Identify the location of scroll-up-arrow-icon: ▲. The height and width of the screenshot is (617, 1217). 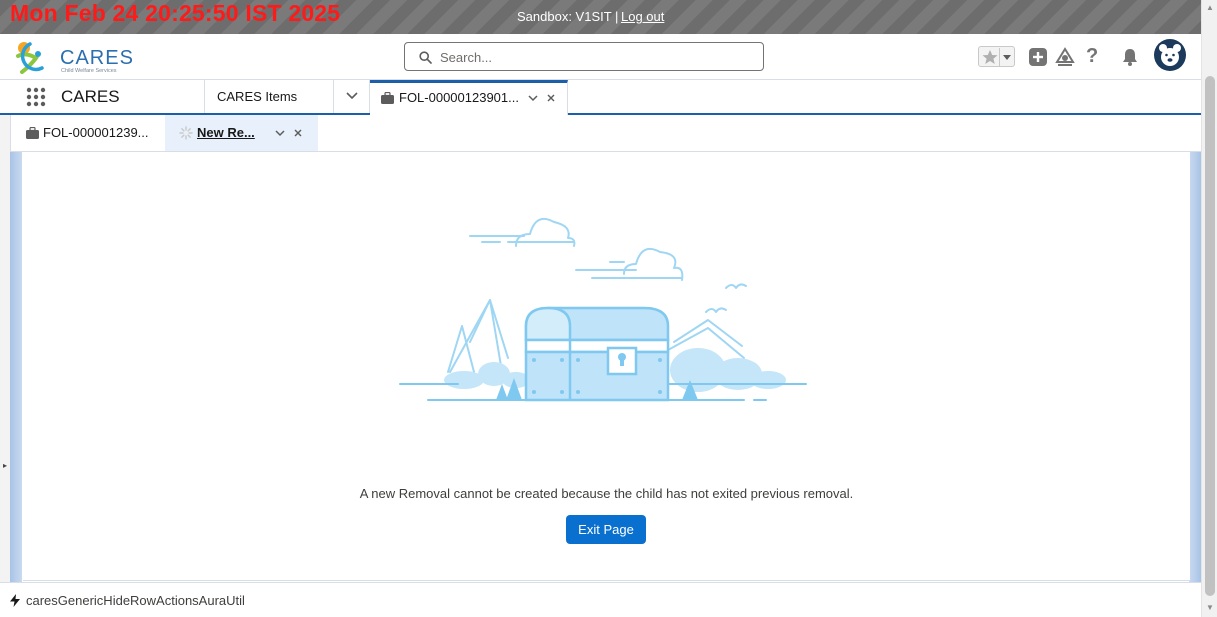
(1210, 7).